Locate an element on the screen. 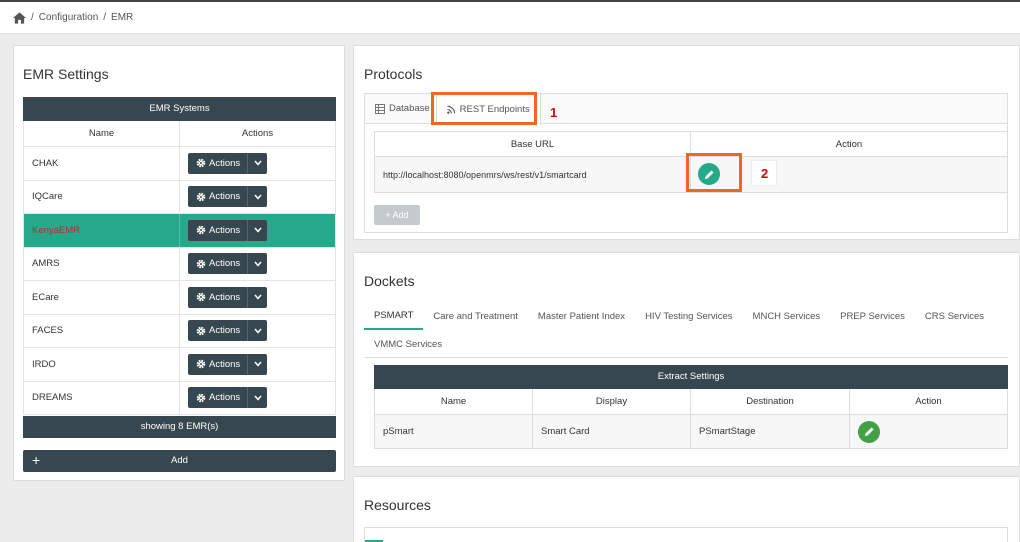 The height and width of the screenshot is (542, 1020). tab-docket: CRS Services is located at coordinates (954, 316).